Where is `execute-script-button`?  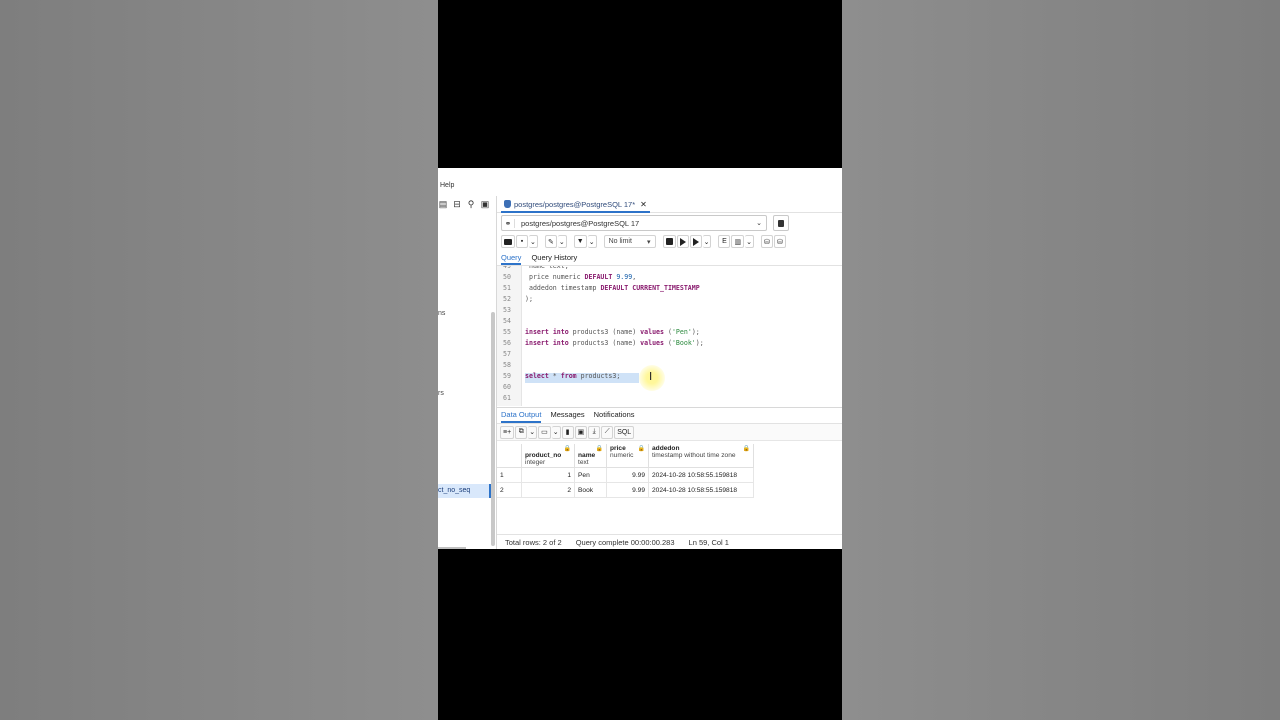
execute-script-button is located at coordinates (695, 241).